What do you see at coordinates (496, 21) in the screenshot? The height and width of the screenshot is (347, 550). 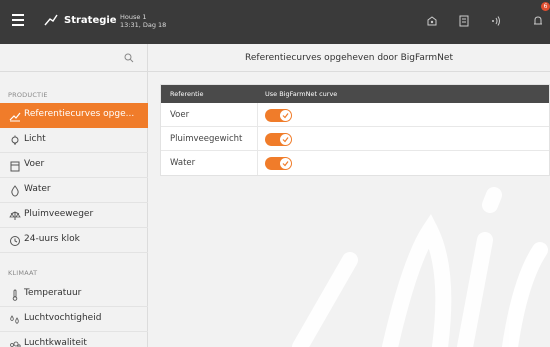 I see `signal-icon` at bounding box center [496, 21].